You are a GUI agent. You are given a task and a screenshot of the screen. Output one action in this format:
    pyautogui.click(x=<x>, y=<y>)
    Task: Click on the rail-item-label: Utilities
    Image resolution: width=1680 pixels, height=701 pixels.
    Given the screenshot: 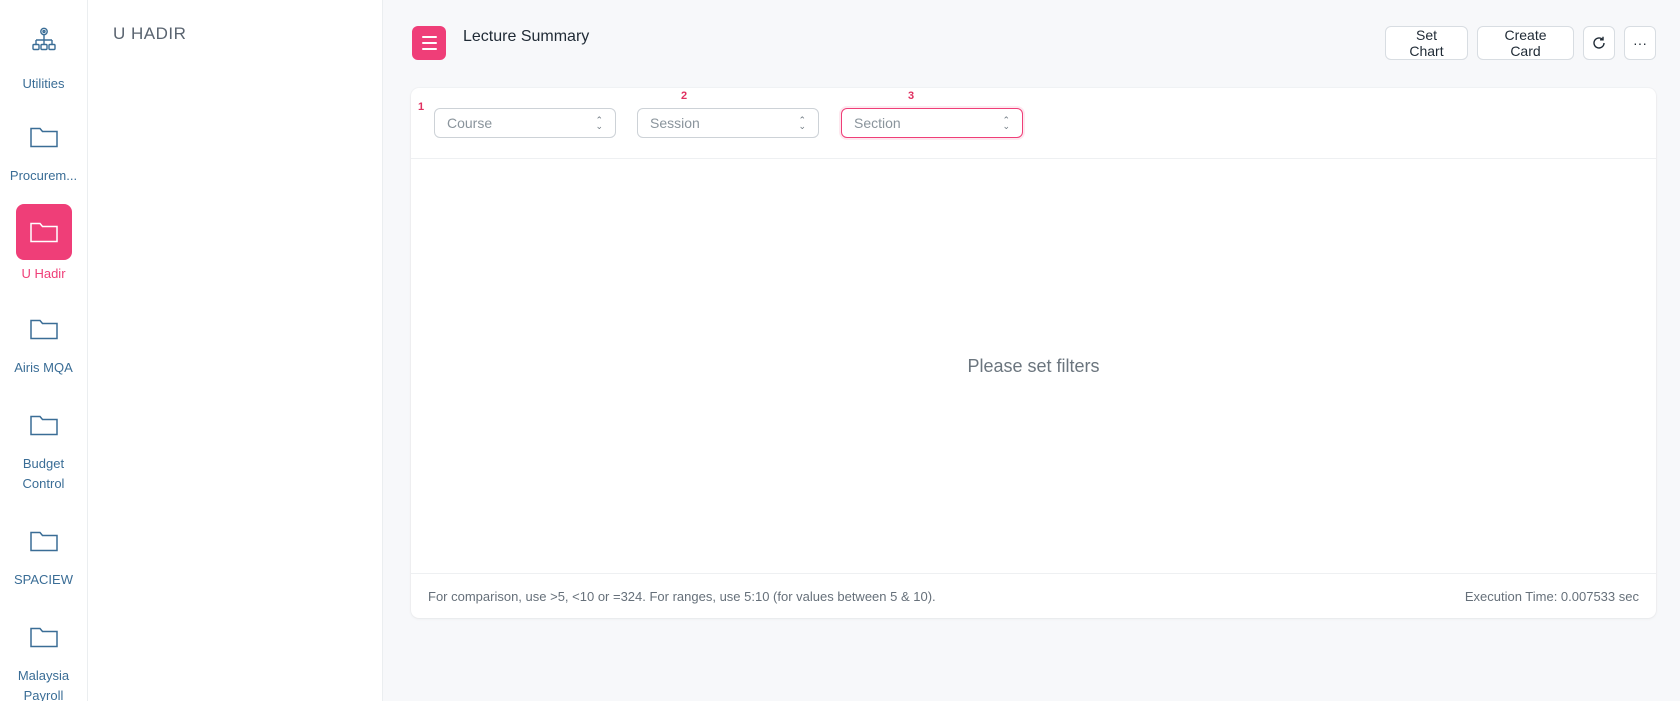 What is the action you would take?
    pyautogui.click(x=43, y=83)
    